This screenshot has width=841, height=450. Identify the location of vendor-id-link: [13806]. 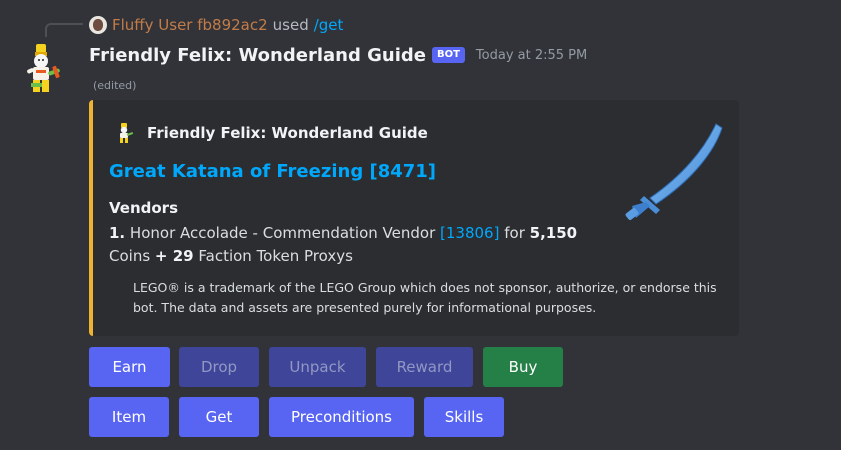
(469, 233).